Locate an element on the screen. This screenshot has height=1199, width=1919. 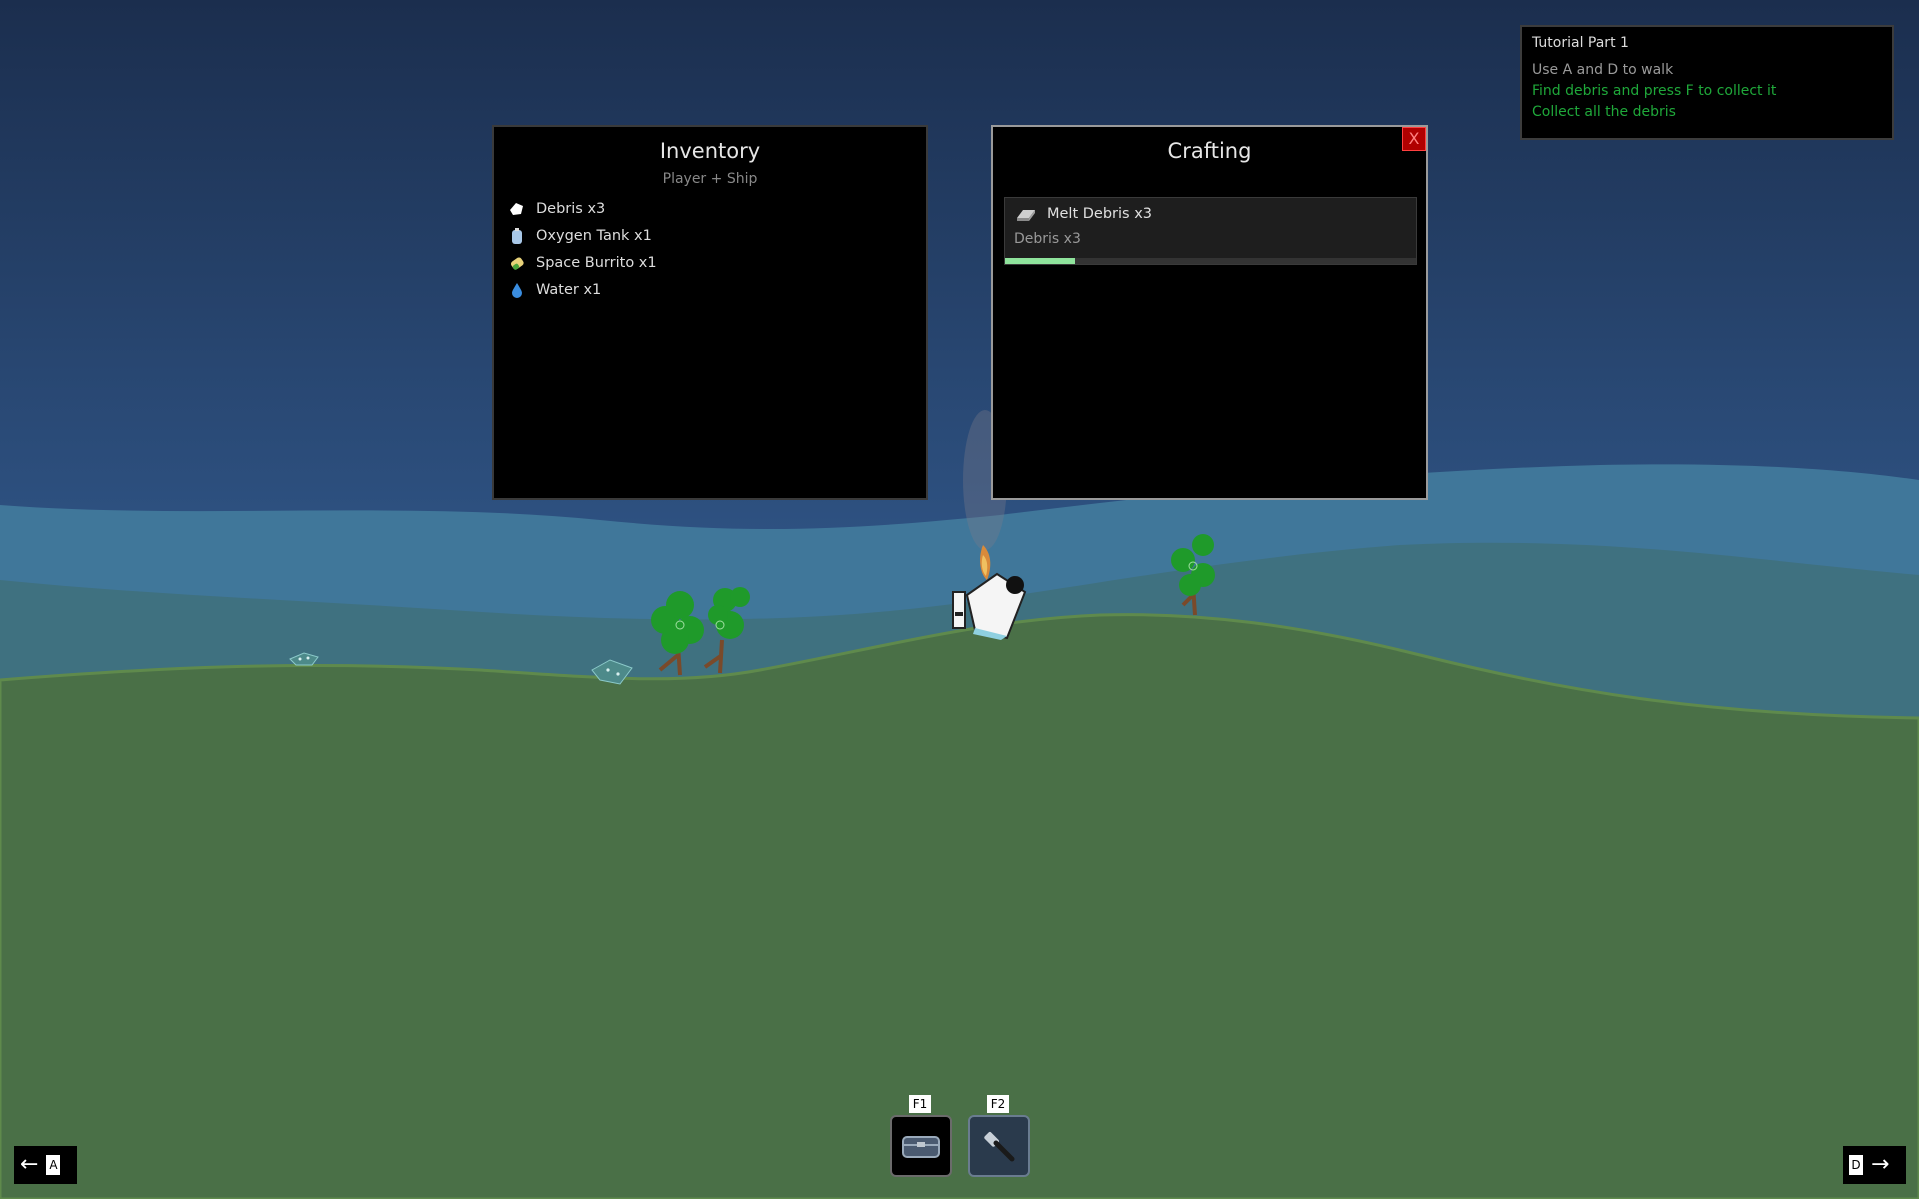
inventory-item-water: Water x1 is located at coordinates (717, 289).